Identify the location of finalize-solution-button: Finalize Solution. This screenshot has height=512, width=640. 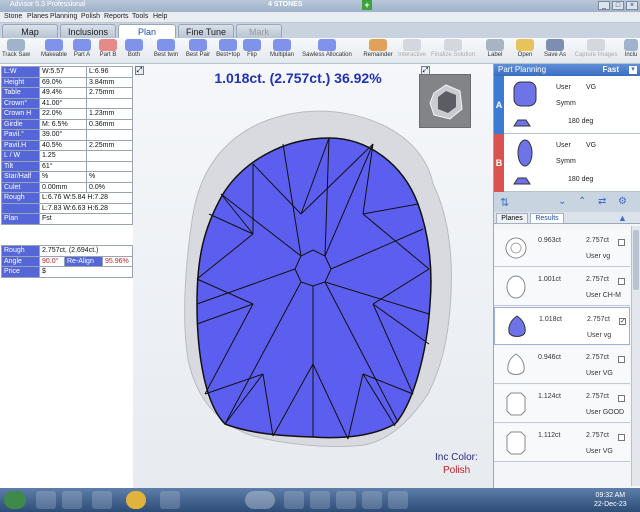
(453, 51).